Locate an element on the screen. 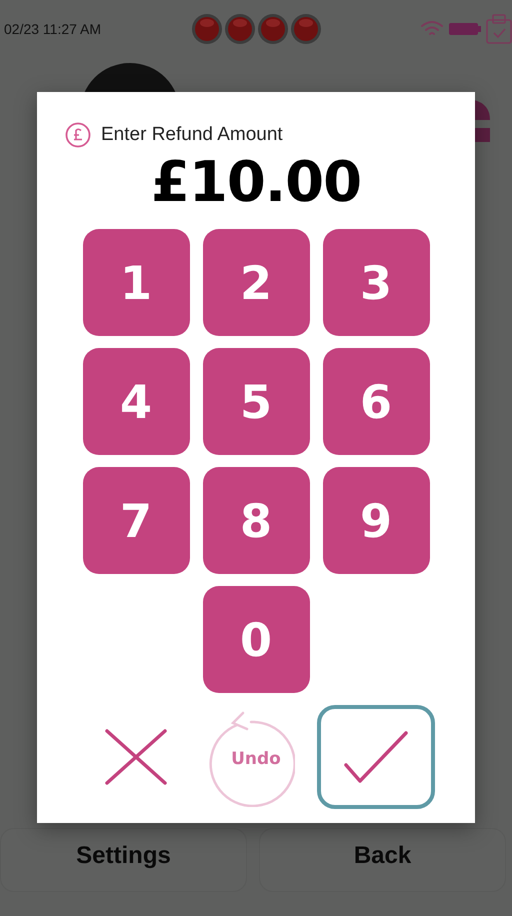 Image resolution: width=512 pixels, height=916 pixels. clipboard-icon is located at coordinates (499, 29).